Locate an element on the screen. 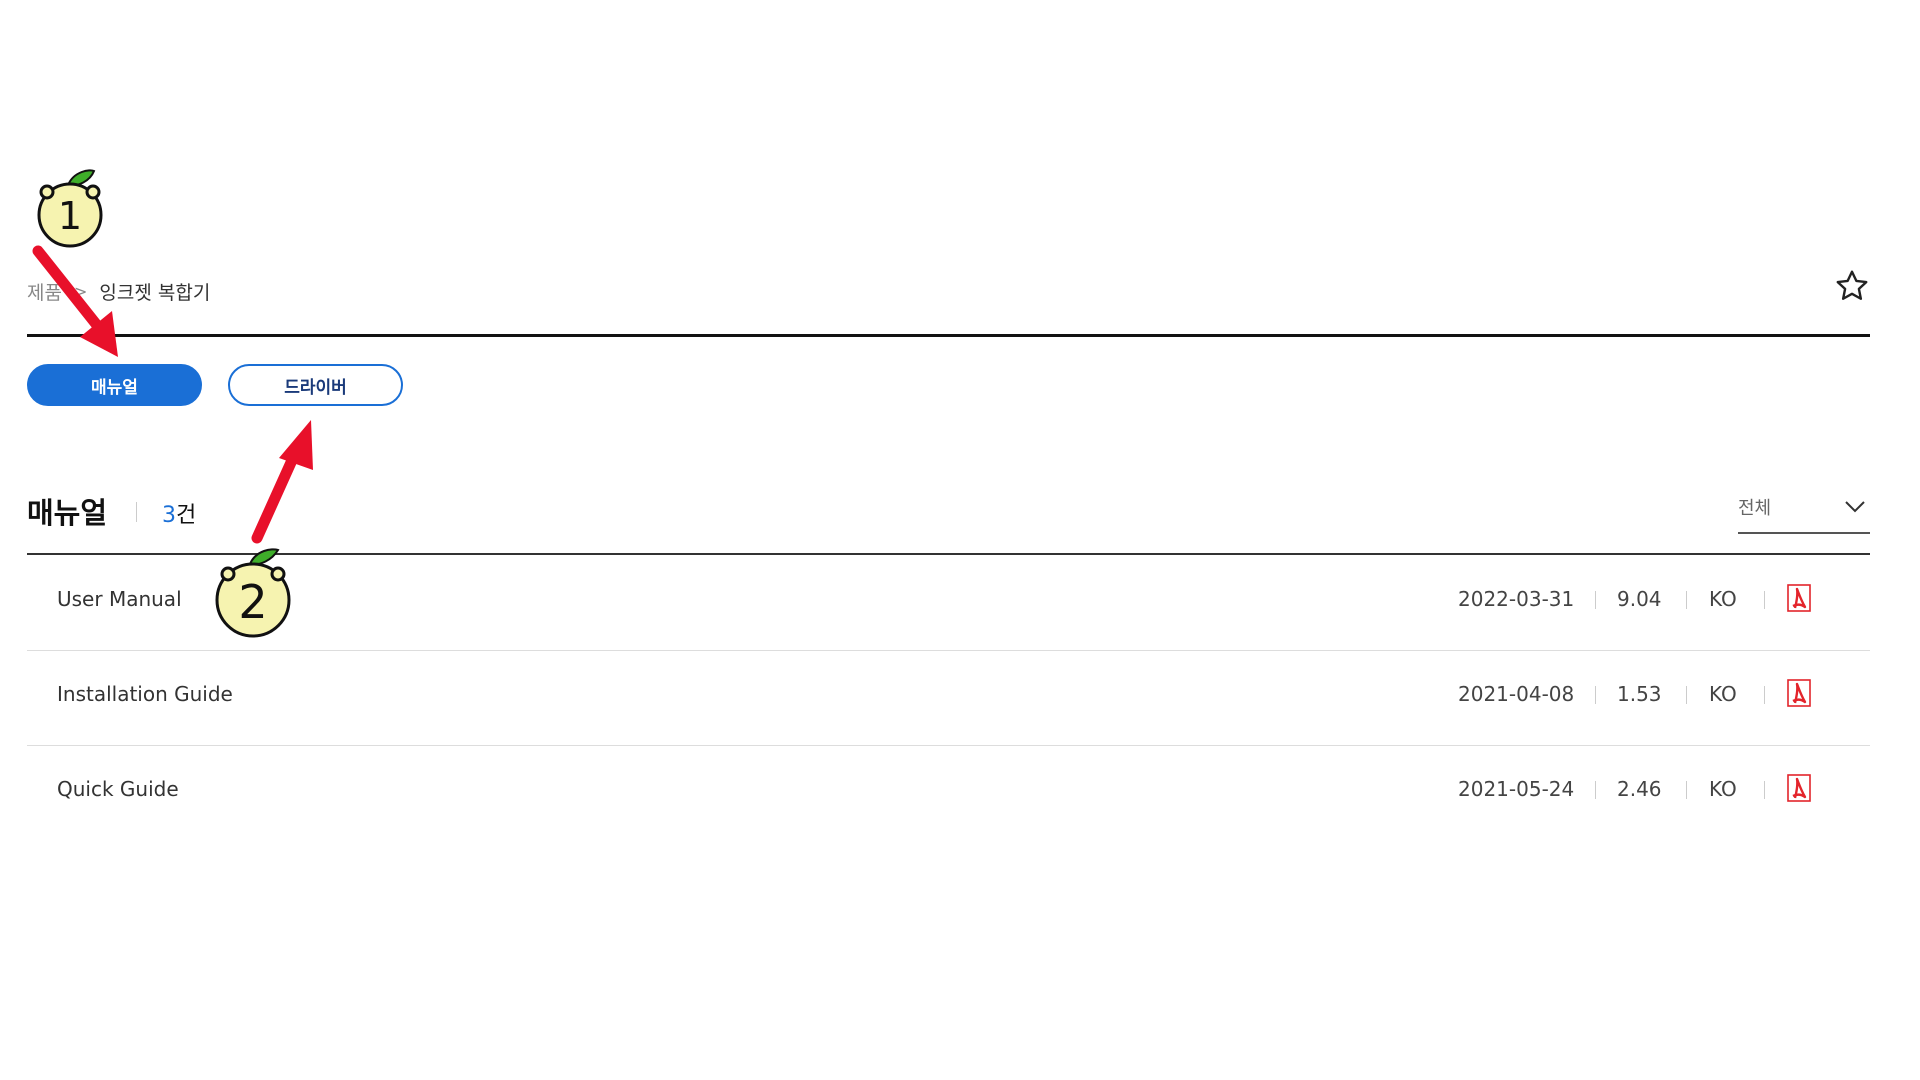 The height and width of the screenshot is (1080, 1920). result-count-unit: 건 is located at coordinates (186, 515).